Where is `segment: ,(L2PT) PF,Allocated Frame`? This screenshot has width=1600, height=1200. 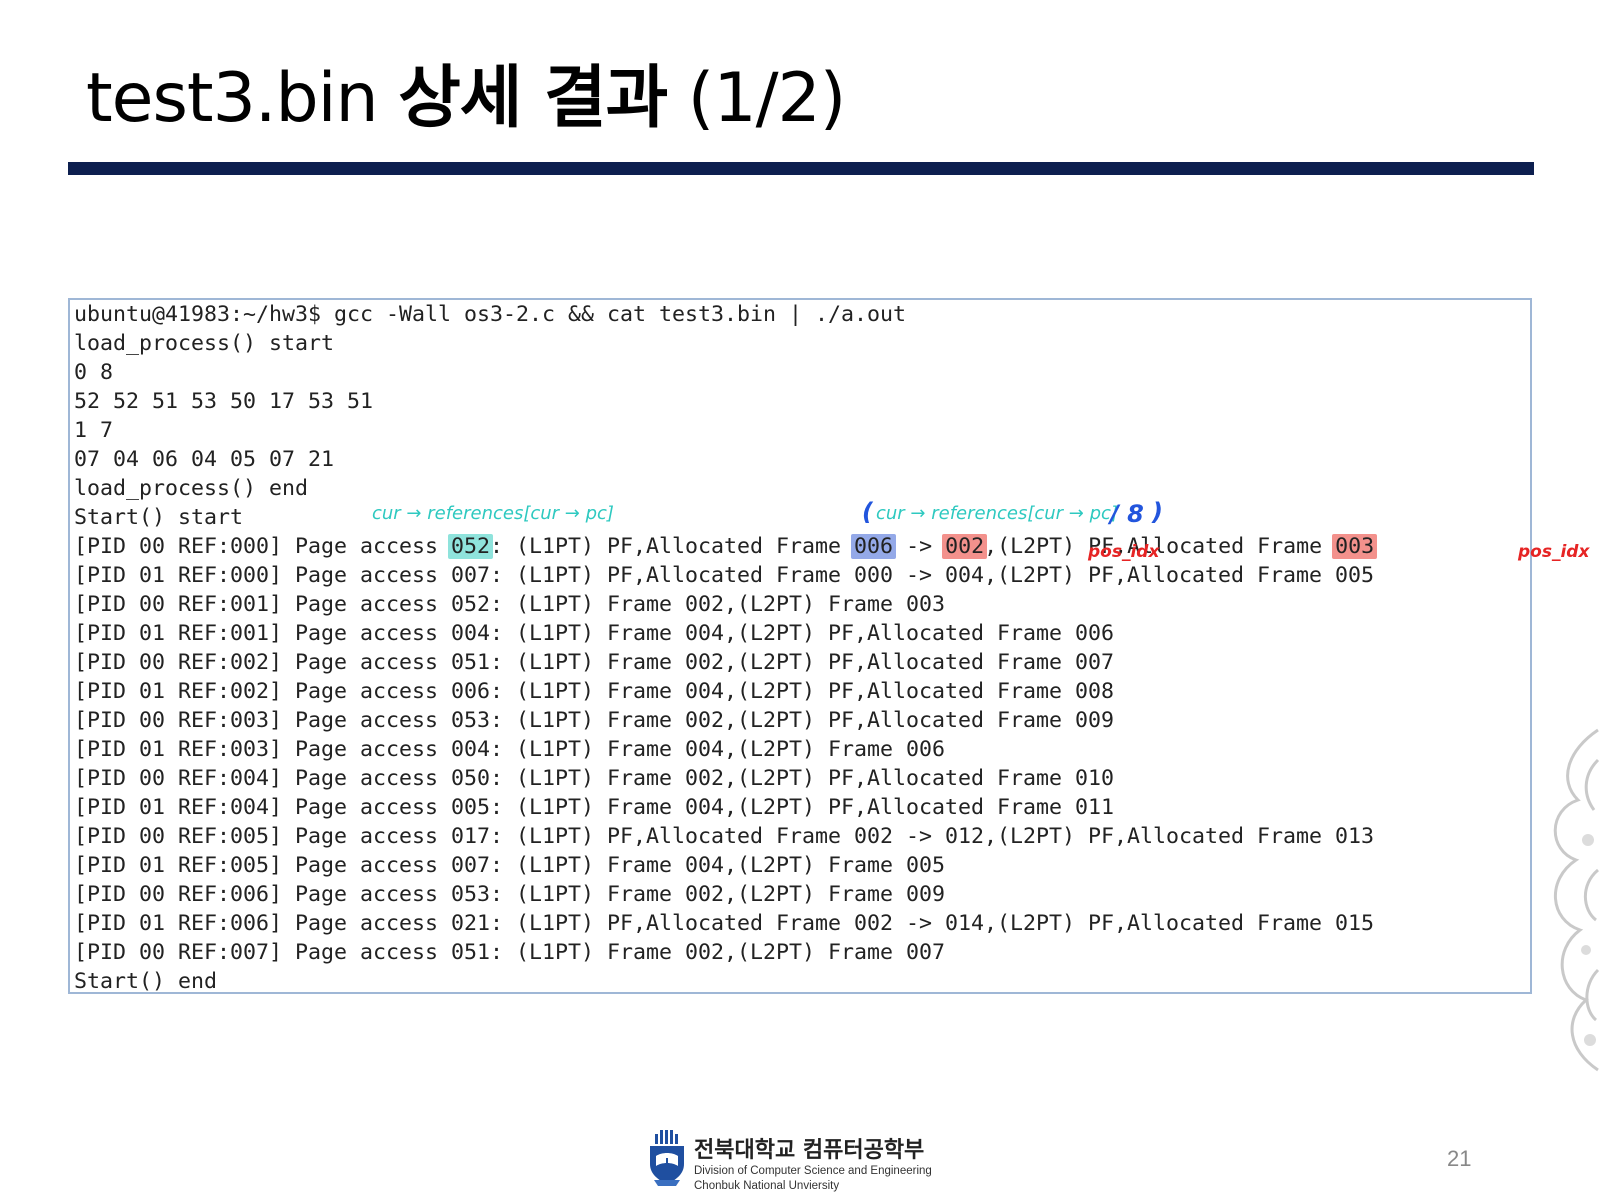 segment: ,(L2PT) PF,Allocated Frame is located at coordinates (1160, 546).